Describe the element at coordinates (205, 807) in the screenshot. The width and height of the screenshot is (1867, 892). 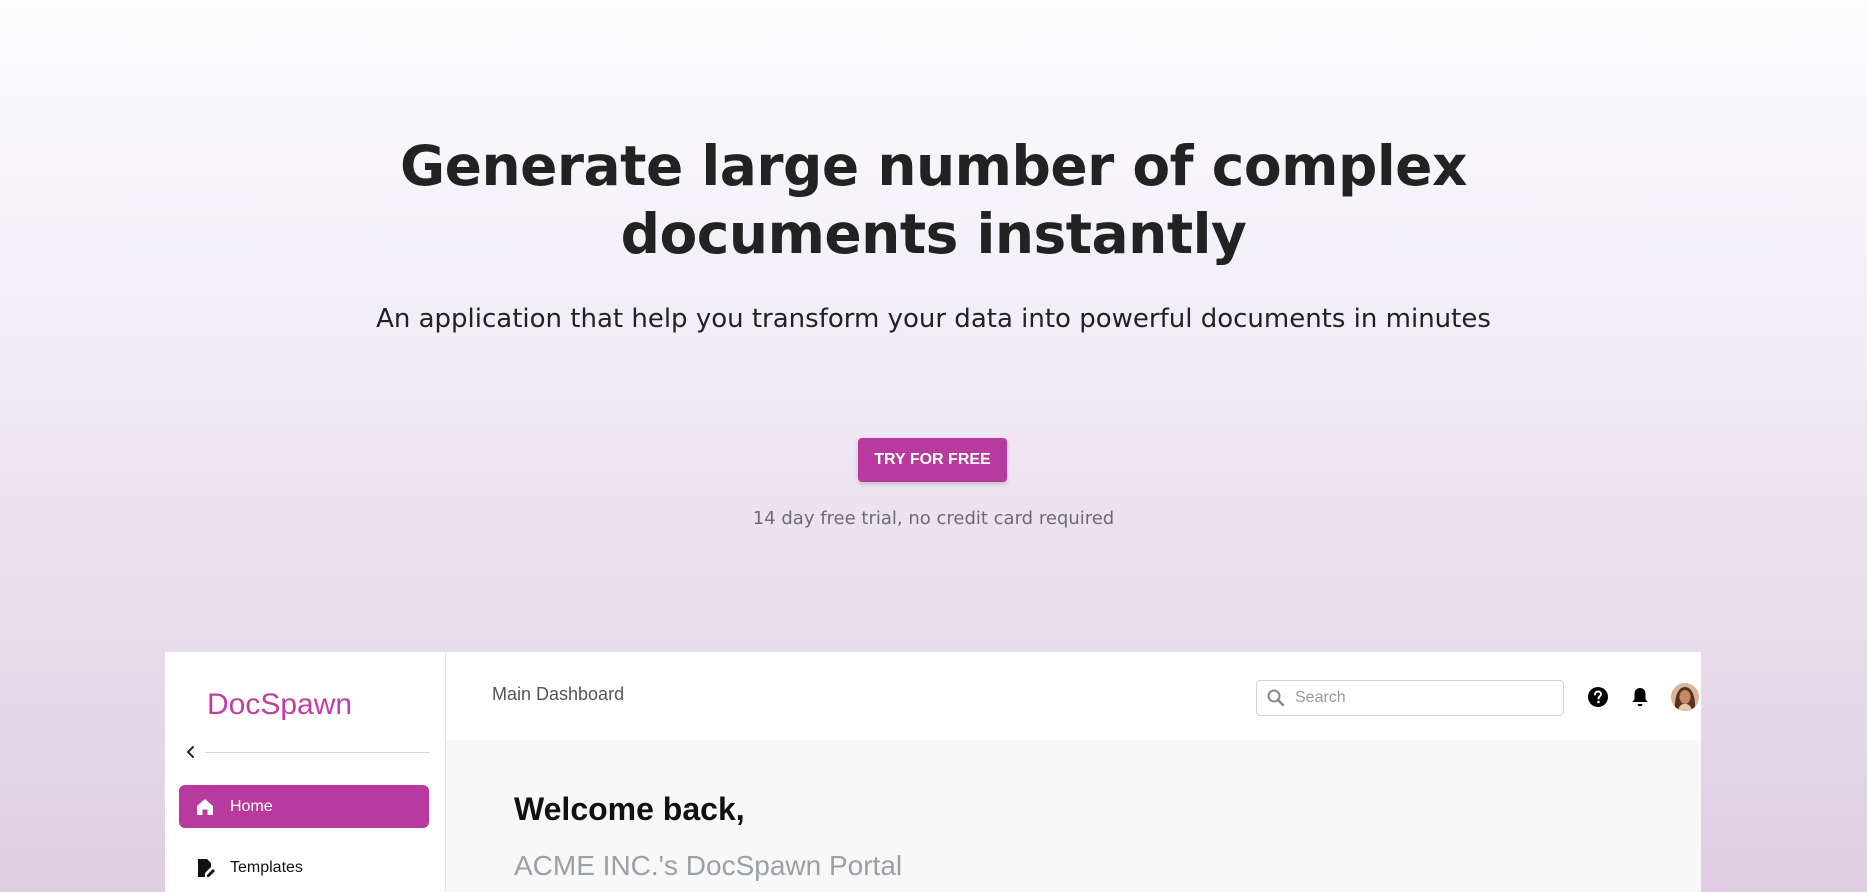
I see `home-icon` at that location.